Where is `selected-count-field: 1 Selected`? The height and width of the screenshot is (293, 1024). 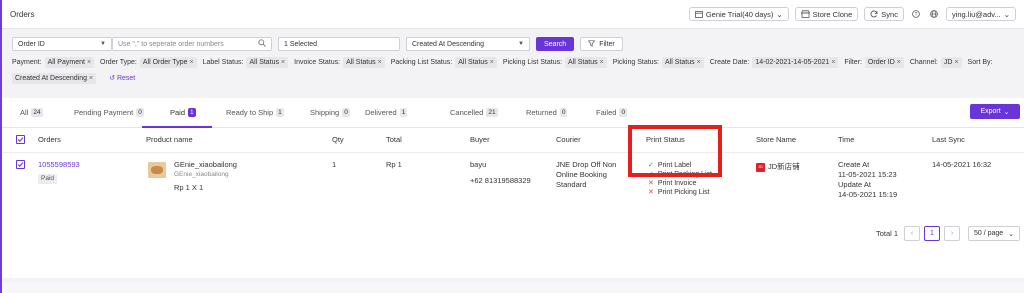
selected-count-field: 1 Selected is located at coordinates (339, 44).